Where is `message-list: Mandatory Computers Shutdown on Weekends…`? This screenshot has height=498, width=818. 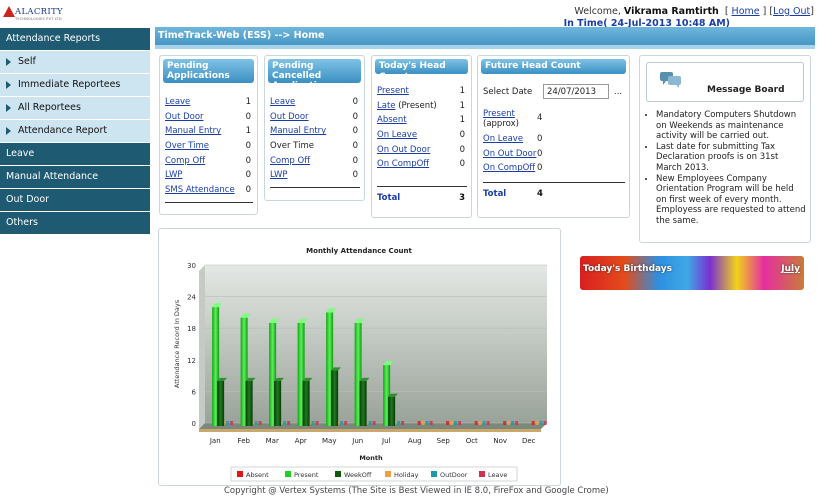 message-list: Mandatory Computers Shutdown on Weekends… is located at coordinates (731, 168).